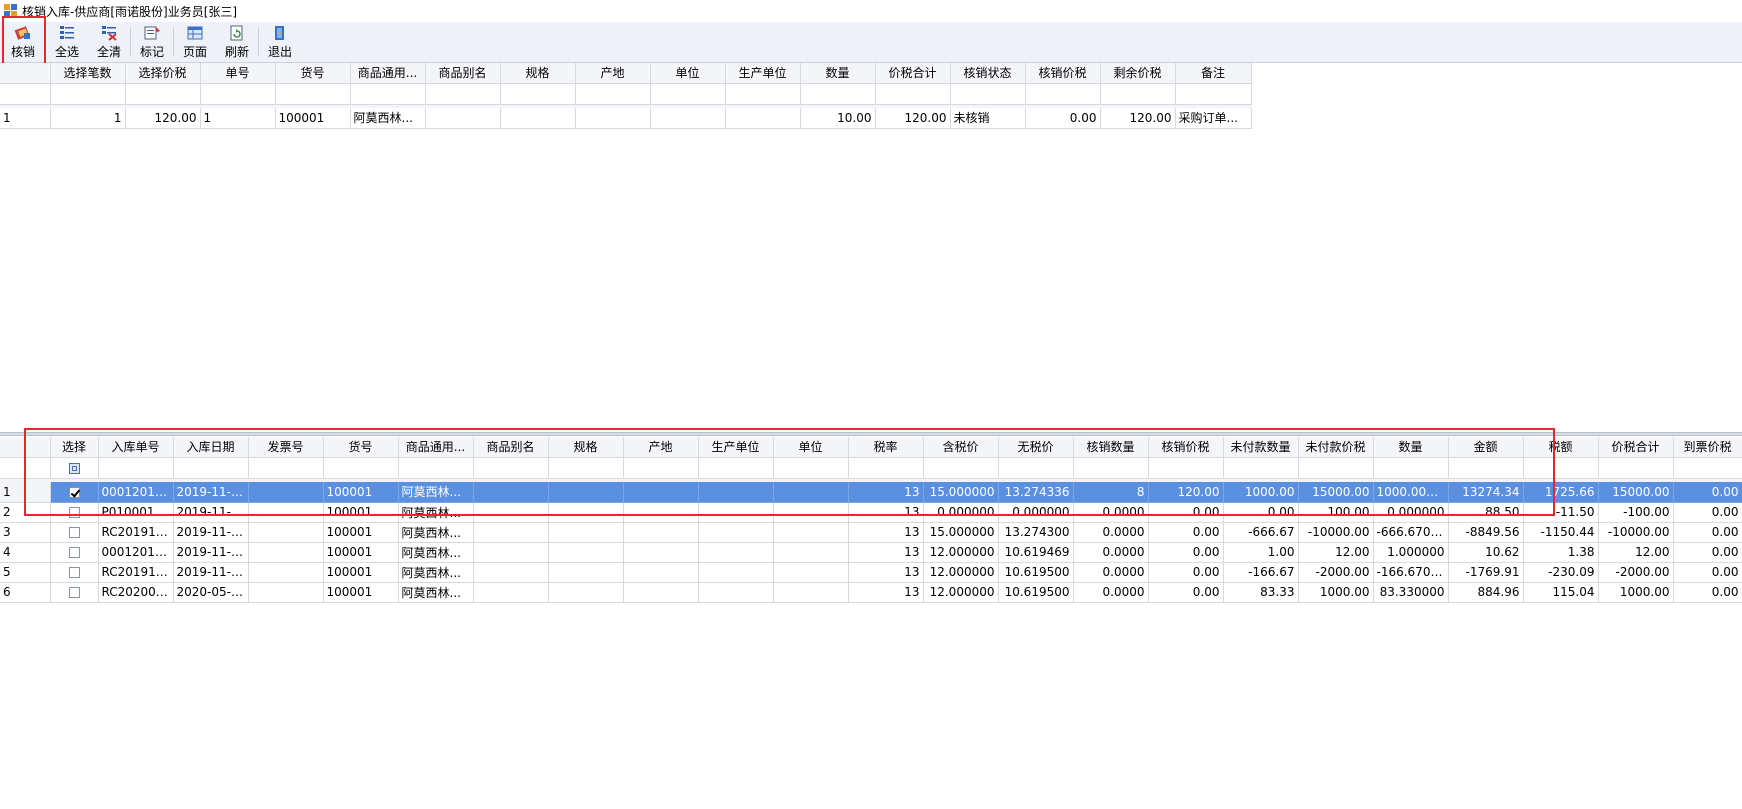 The height and width of the screenshot is (809, 1742). I want to click on column-header: 价税合计, so click(913, 73).